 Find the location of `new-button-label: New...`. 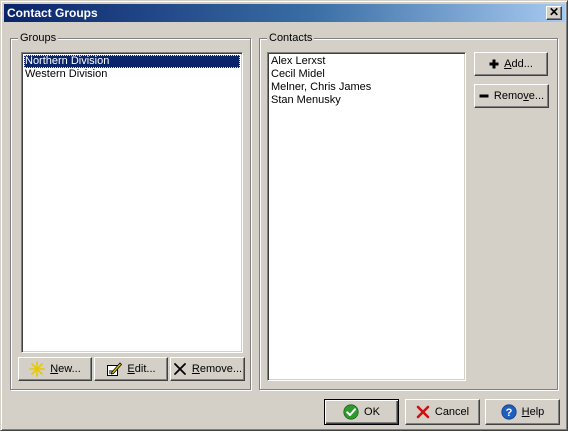

new-button-label: New... is located at coordinates (65, 369).